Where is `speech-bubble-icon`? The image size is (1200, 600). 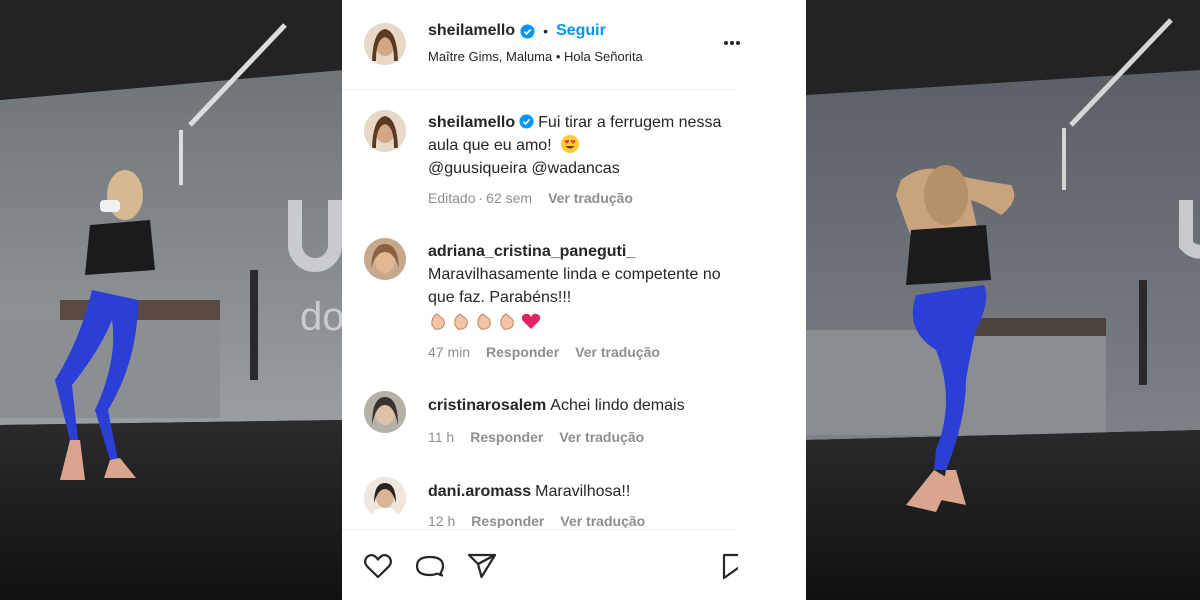 speech-bubble-icon is located at coordinates (430, 566).